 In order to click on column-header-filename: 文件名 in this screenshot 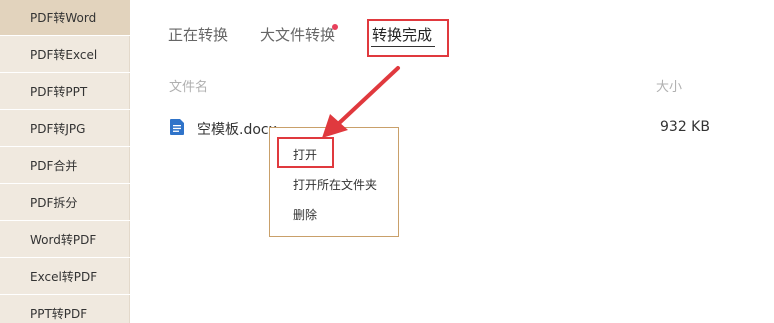, I will do `click(189, 87)`.